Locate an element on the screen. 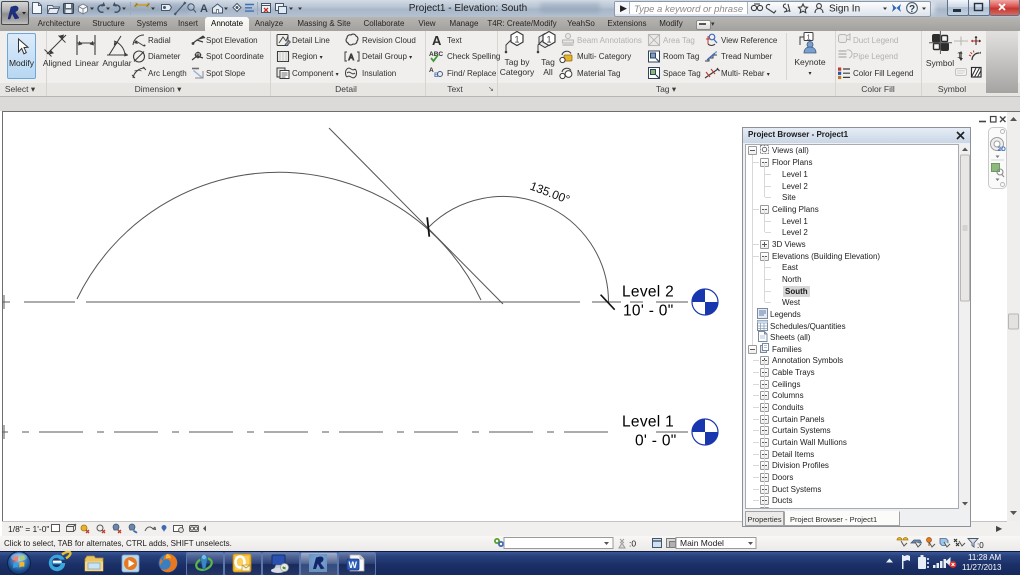 The width and height of the screenshot is (1020, 575). svg-text: 0' - 0" is located at coordinates (656, 441).